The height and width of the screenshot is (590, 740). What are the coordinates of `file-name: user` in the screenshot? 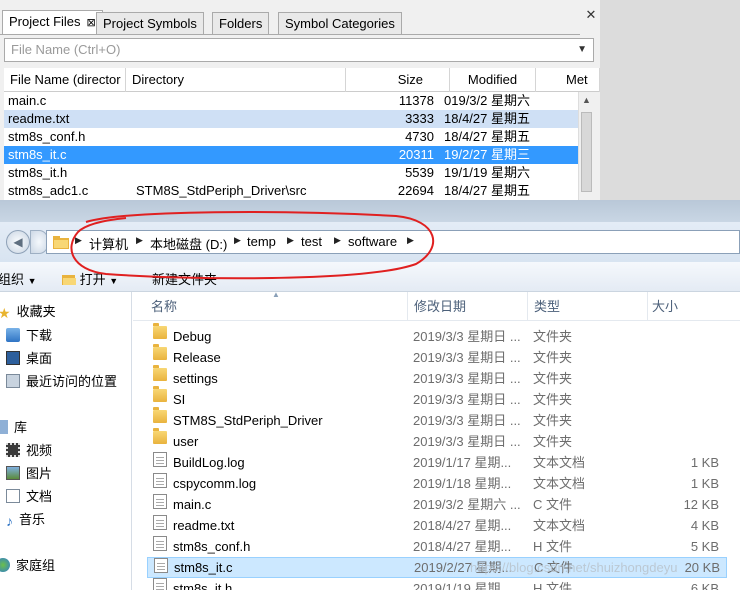 It's located at (186, 441).